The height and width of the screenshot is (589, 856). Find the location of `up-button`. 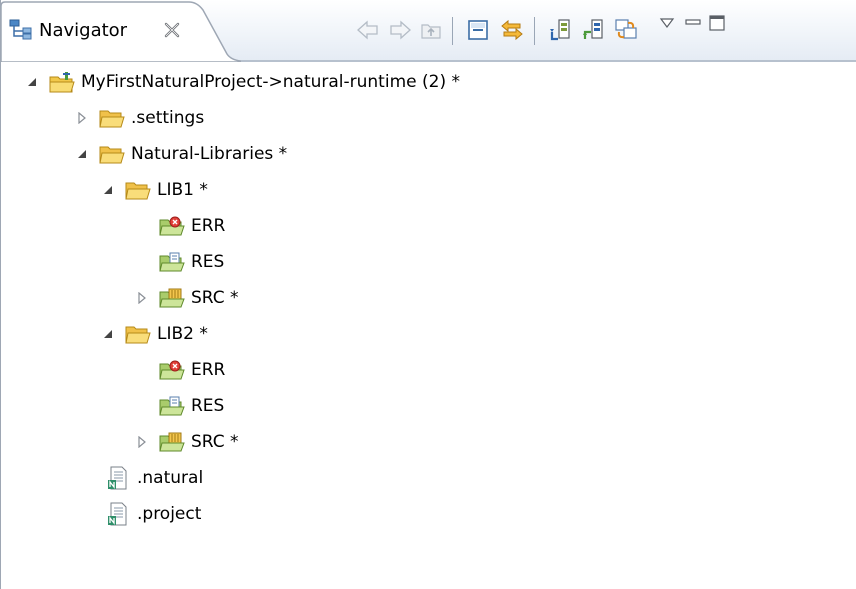

up-button is located at coordinates (431, 30).